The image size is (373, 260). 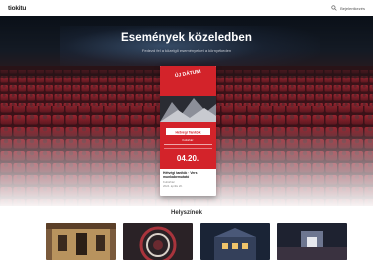 What do you see at coordinates (189, 140) in the screenshot?
I see `poster-tagline: Kultúrház` at bounding box center [189, 140].